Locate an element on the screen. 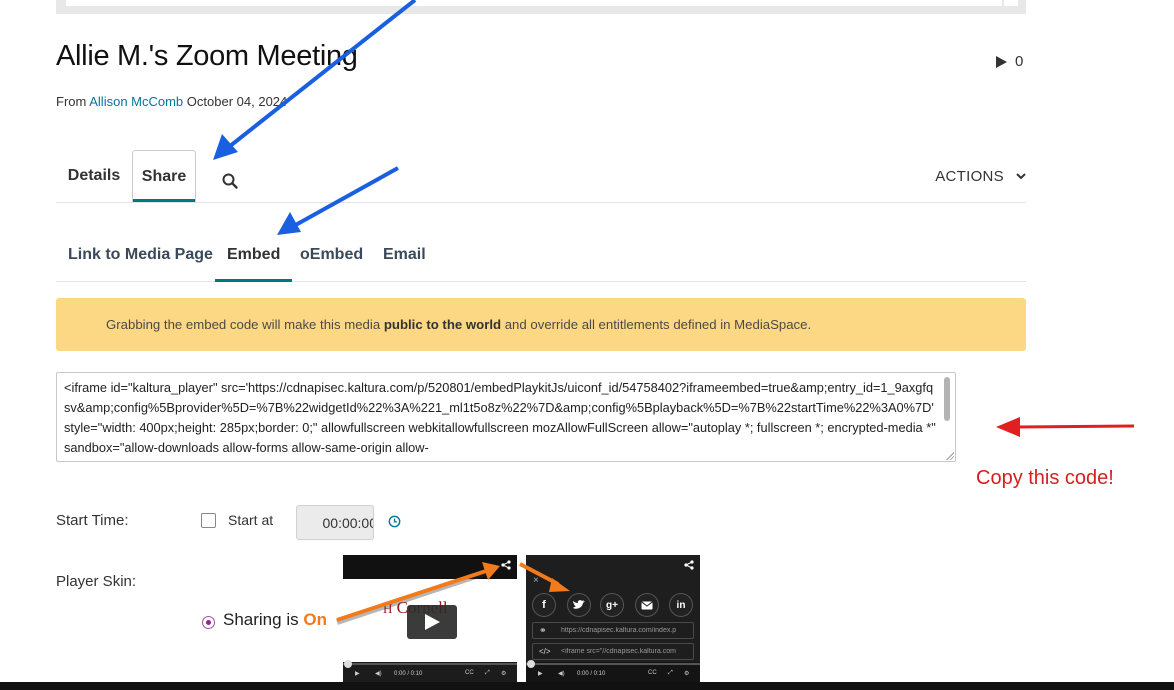  share-tabs: Link to Media Page Embed oEmbed Email is located at coordinates (541, 256).